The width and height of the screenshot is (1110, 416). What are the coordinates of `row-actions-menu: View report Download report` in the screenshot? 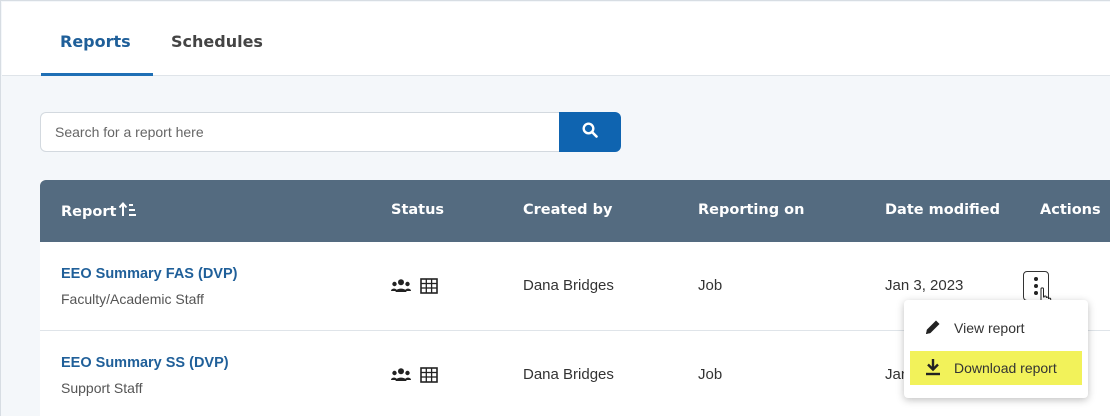 It's located at (996, 349).